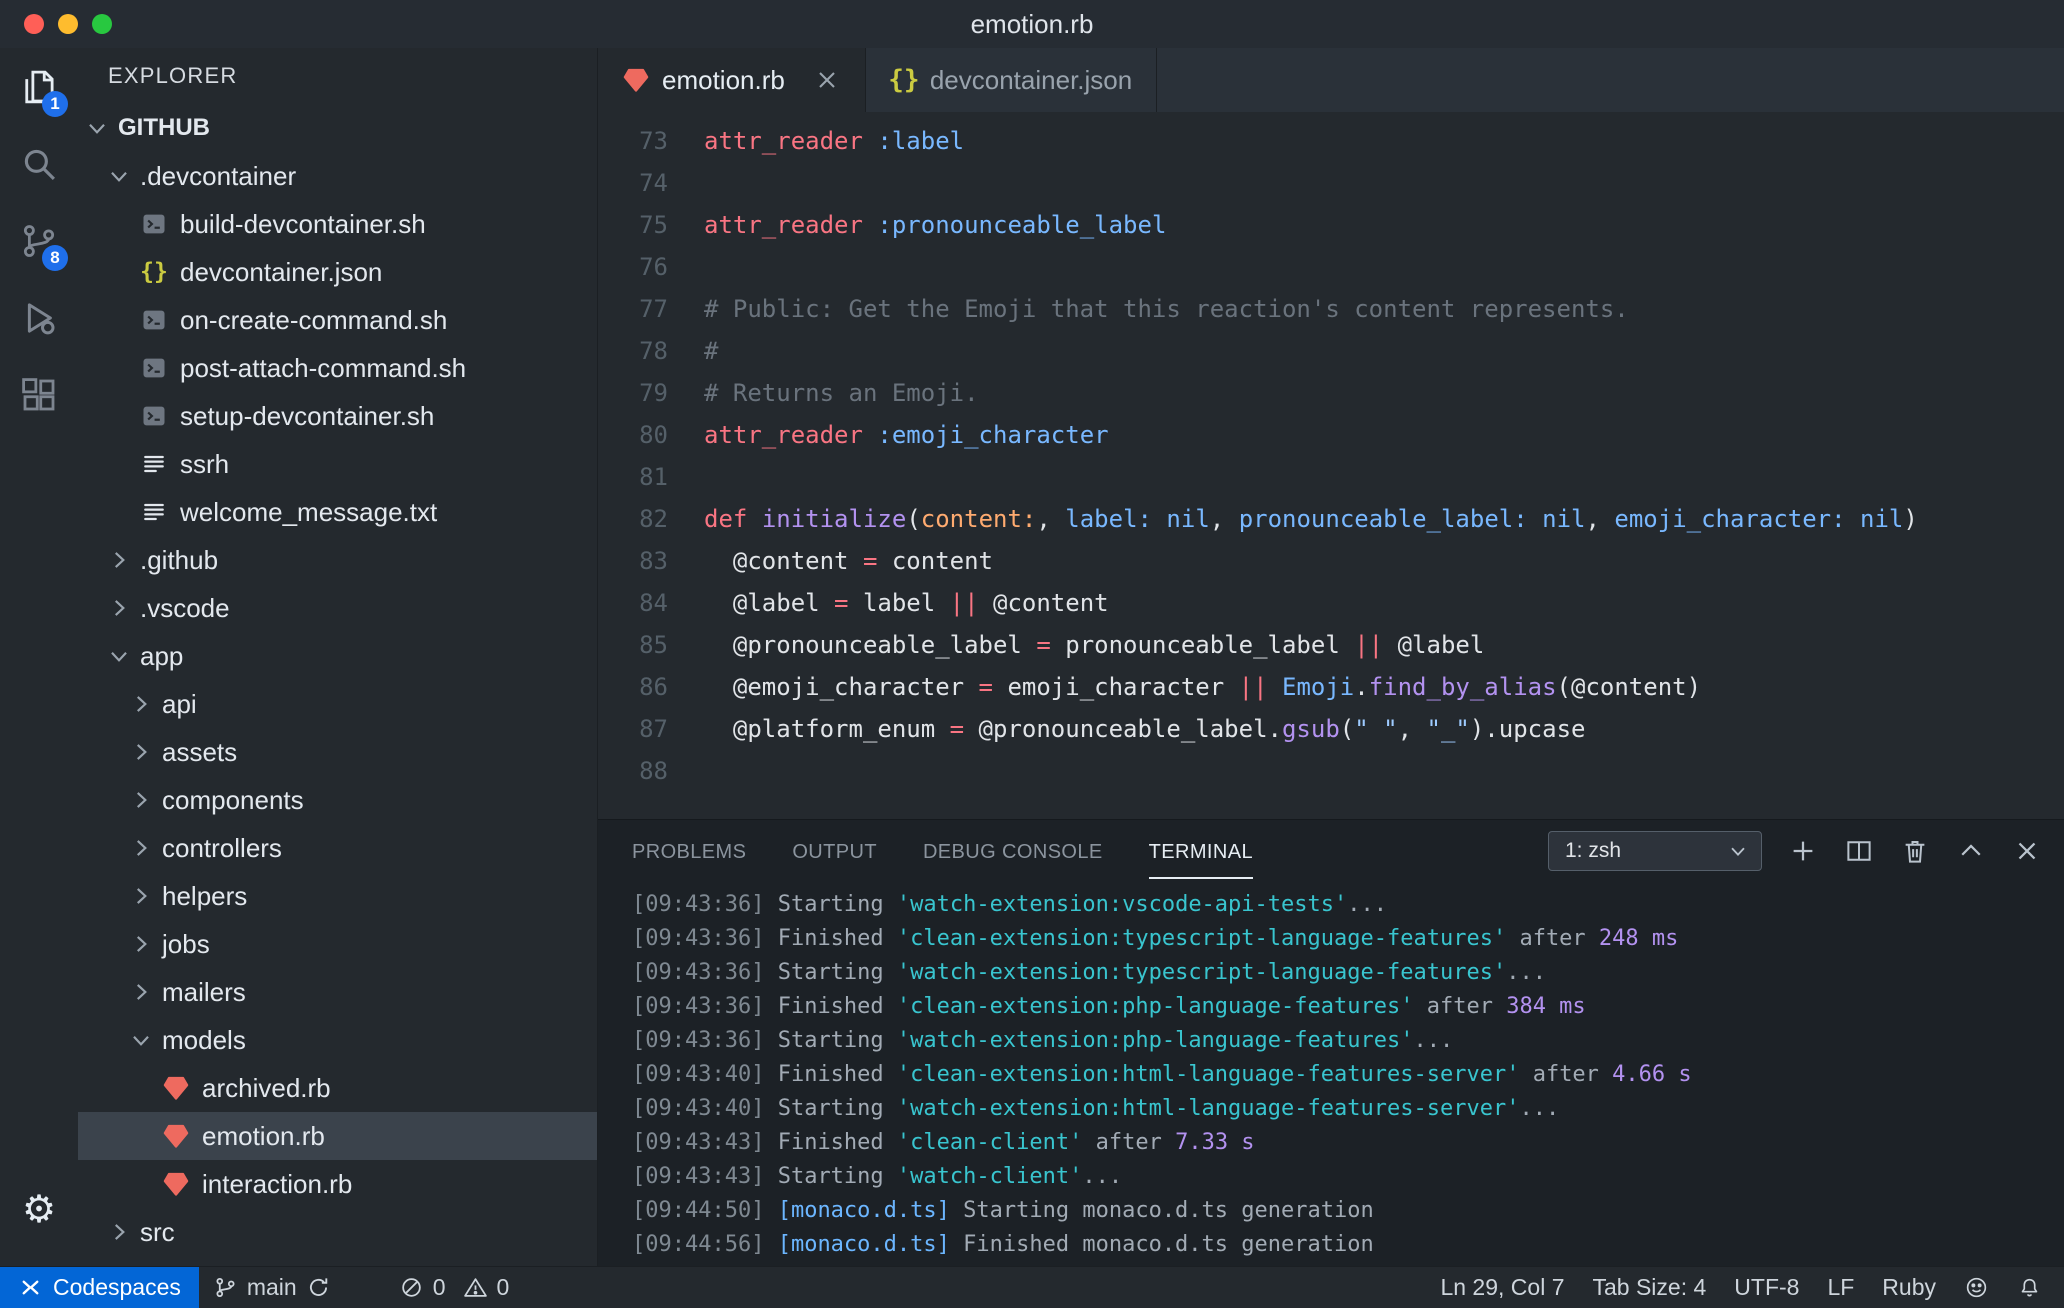 The width and height of the screenshot is (2064, 1308). What do you see at coordinates (102, 24) in the screenshot?
I see `zoom-window-button` at bounding box center [102, 24].